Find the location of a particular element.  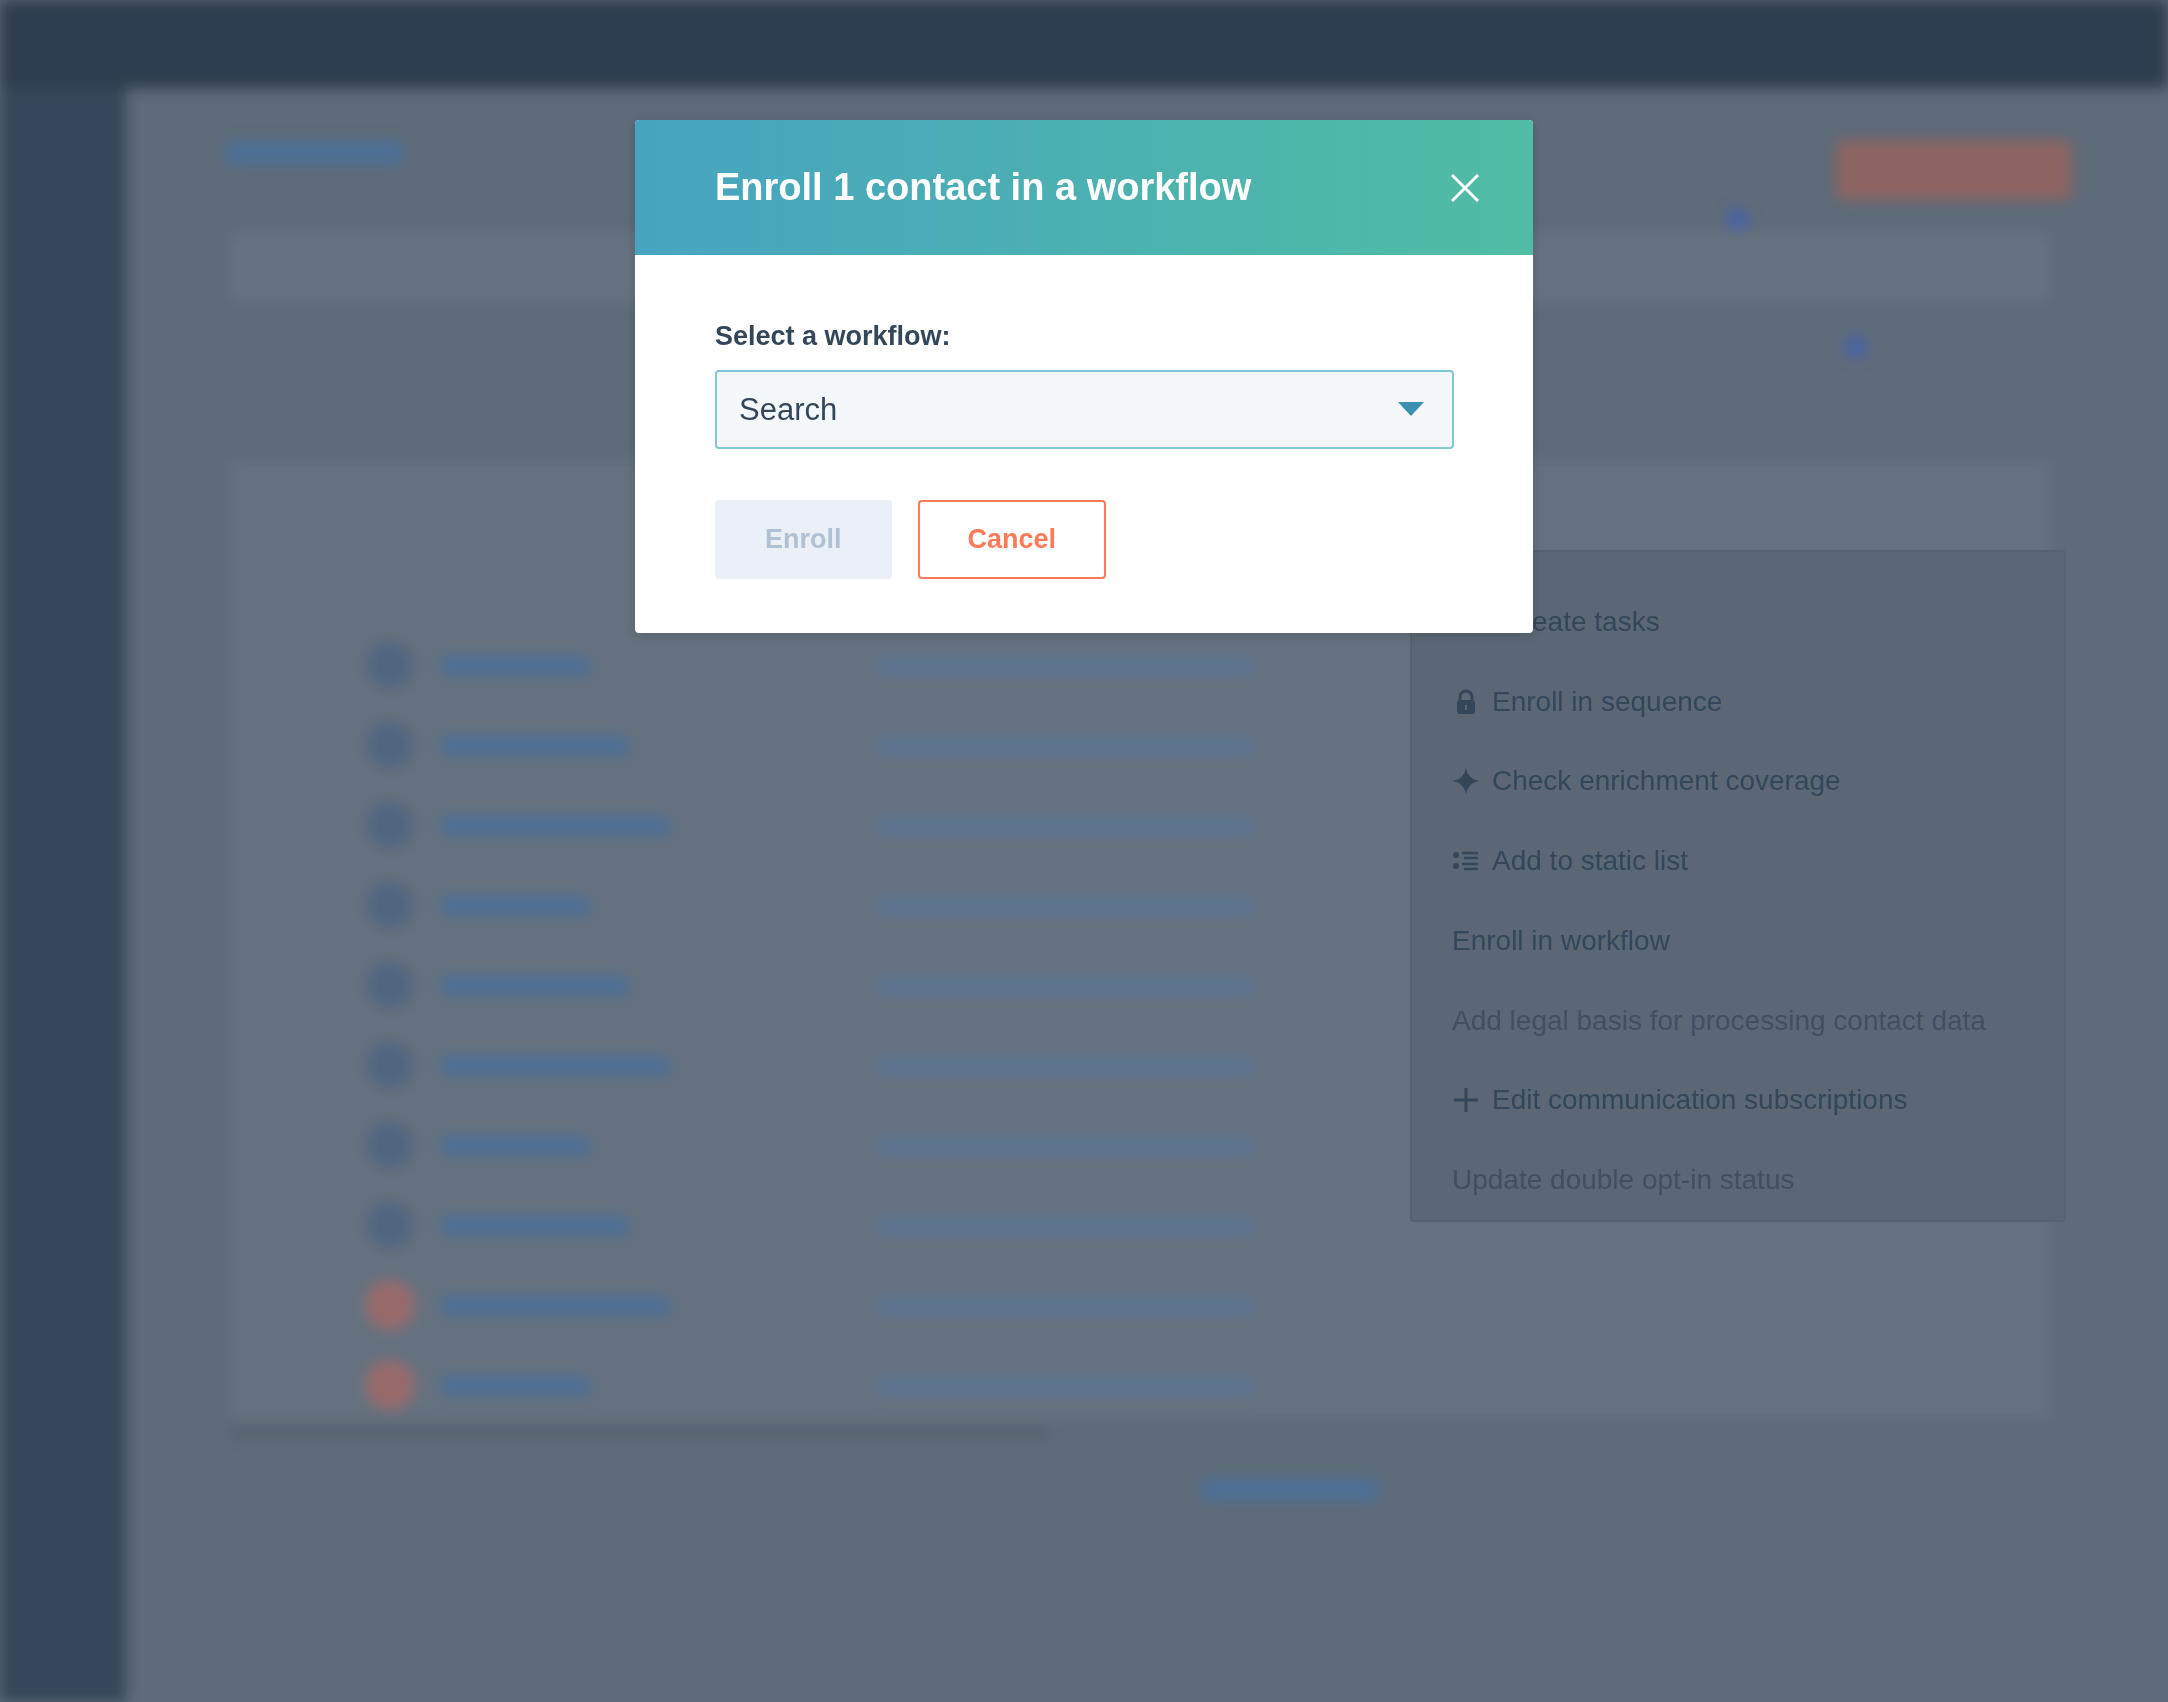

close-button is located at coordinates (1465, 187).